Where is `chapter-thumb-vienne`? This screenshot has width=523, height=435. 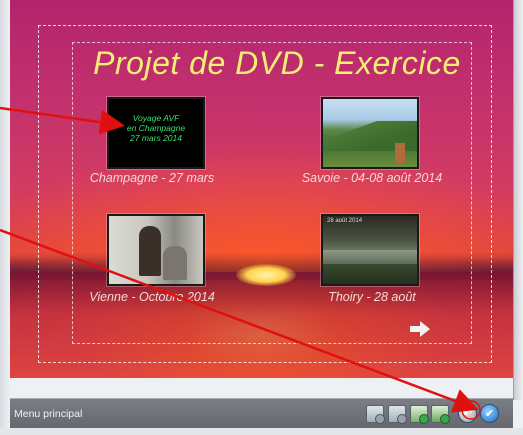 chapter-thumb-vienne is located at coordinates (156, 250).